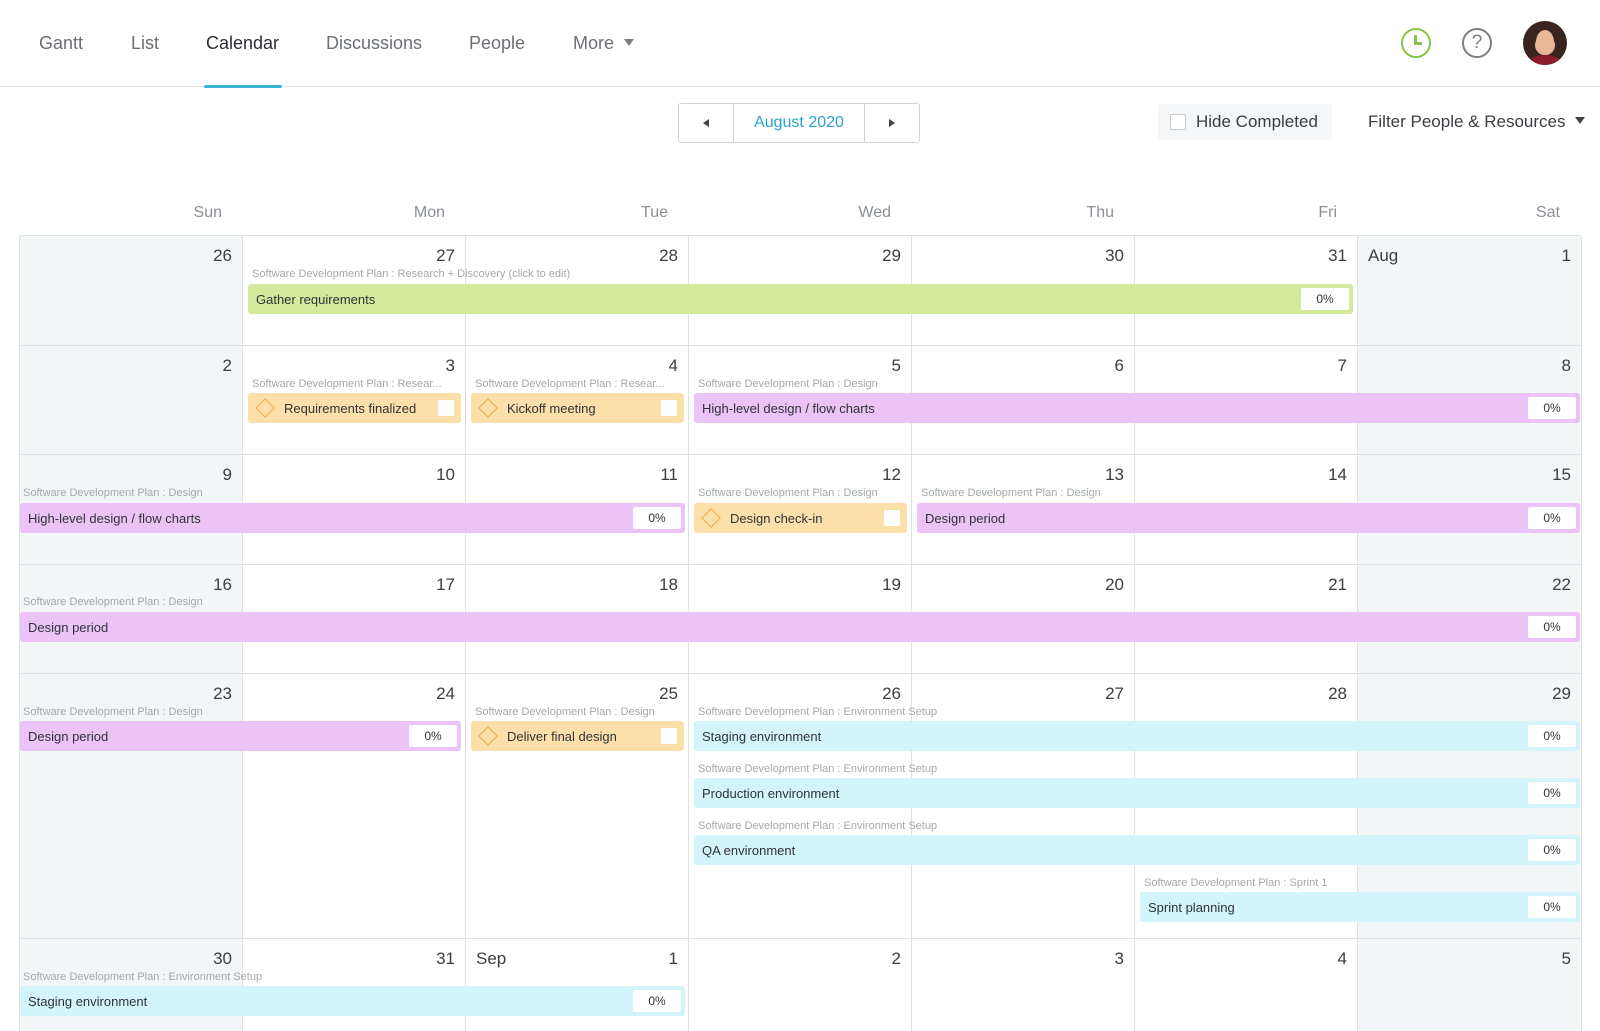  Describe the element at coordinates (1561, 584) in the screenshot. I see `day-number: 22` at that location.